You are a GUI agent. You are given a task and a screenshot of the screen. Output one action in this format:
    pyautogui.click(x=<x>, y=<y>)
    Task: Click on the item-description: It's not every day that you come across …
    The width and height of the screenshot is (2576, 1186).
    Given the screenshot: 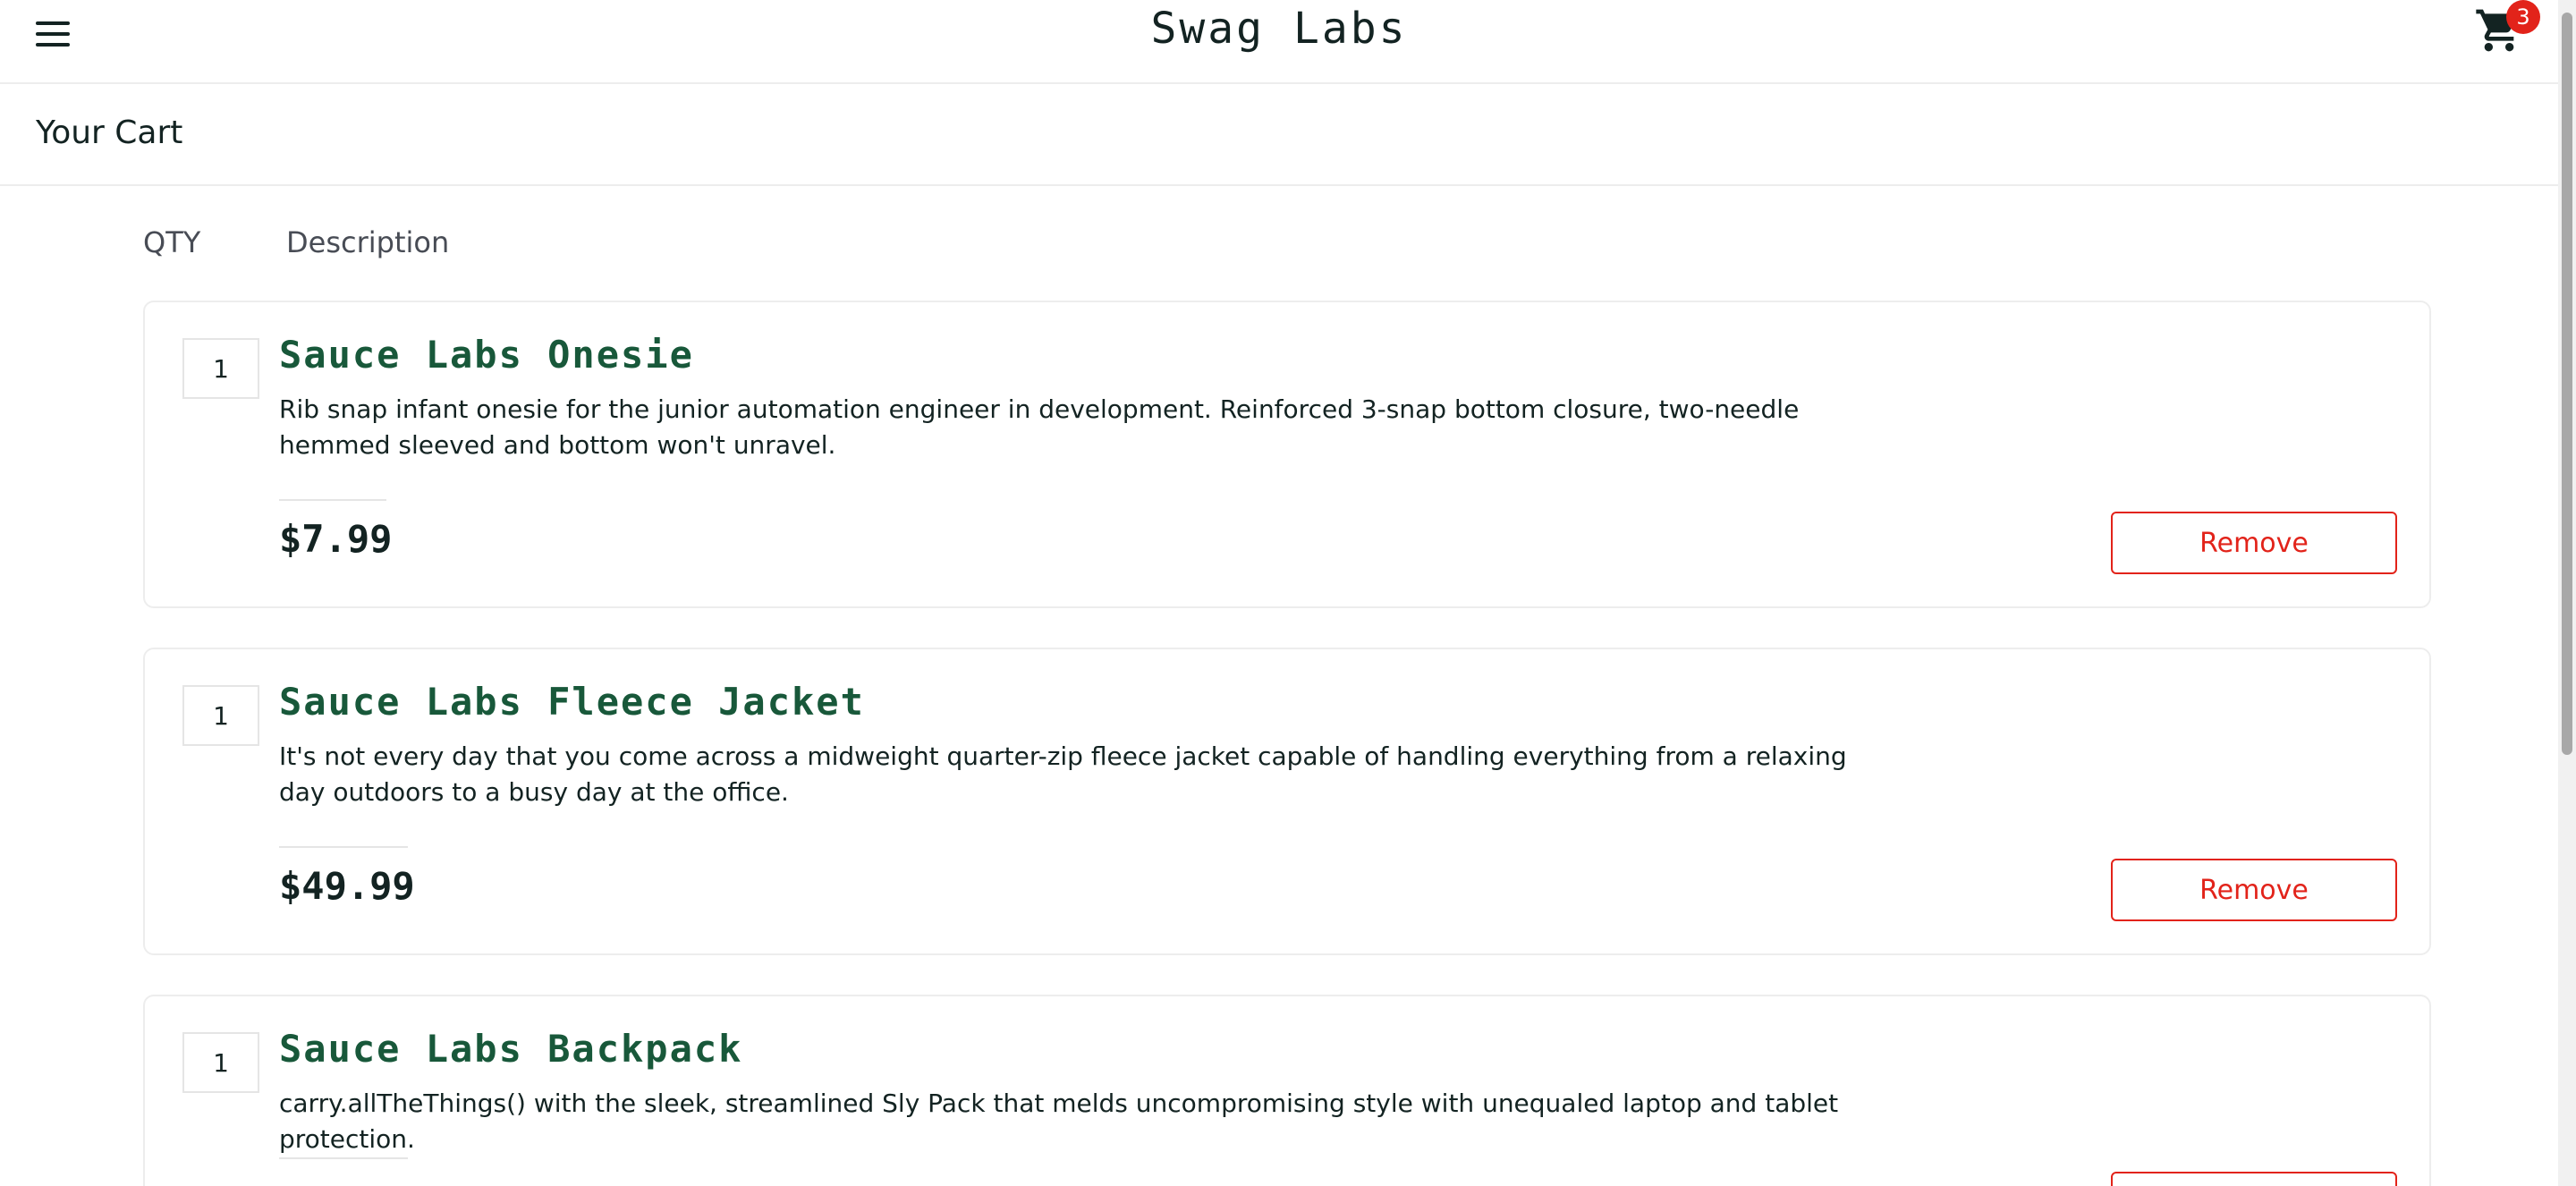 What is the action you would take?
    pyautogui.click(x=1063, y=774)
    